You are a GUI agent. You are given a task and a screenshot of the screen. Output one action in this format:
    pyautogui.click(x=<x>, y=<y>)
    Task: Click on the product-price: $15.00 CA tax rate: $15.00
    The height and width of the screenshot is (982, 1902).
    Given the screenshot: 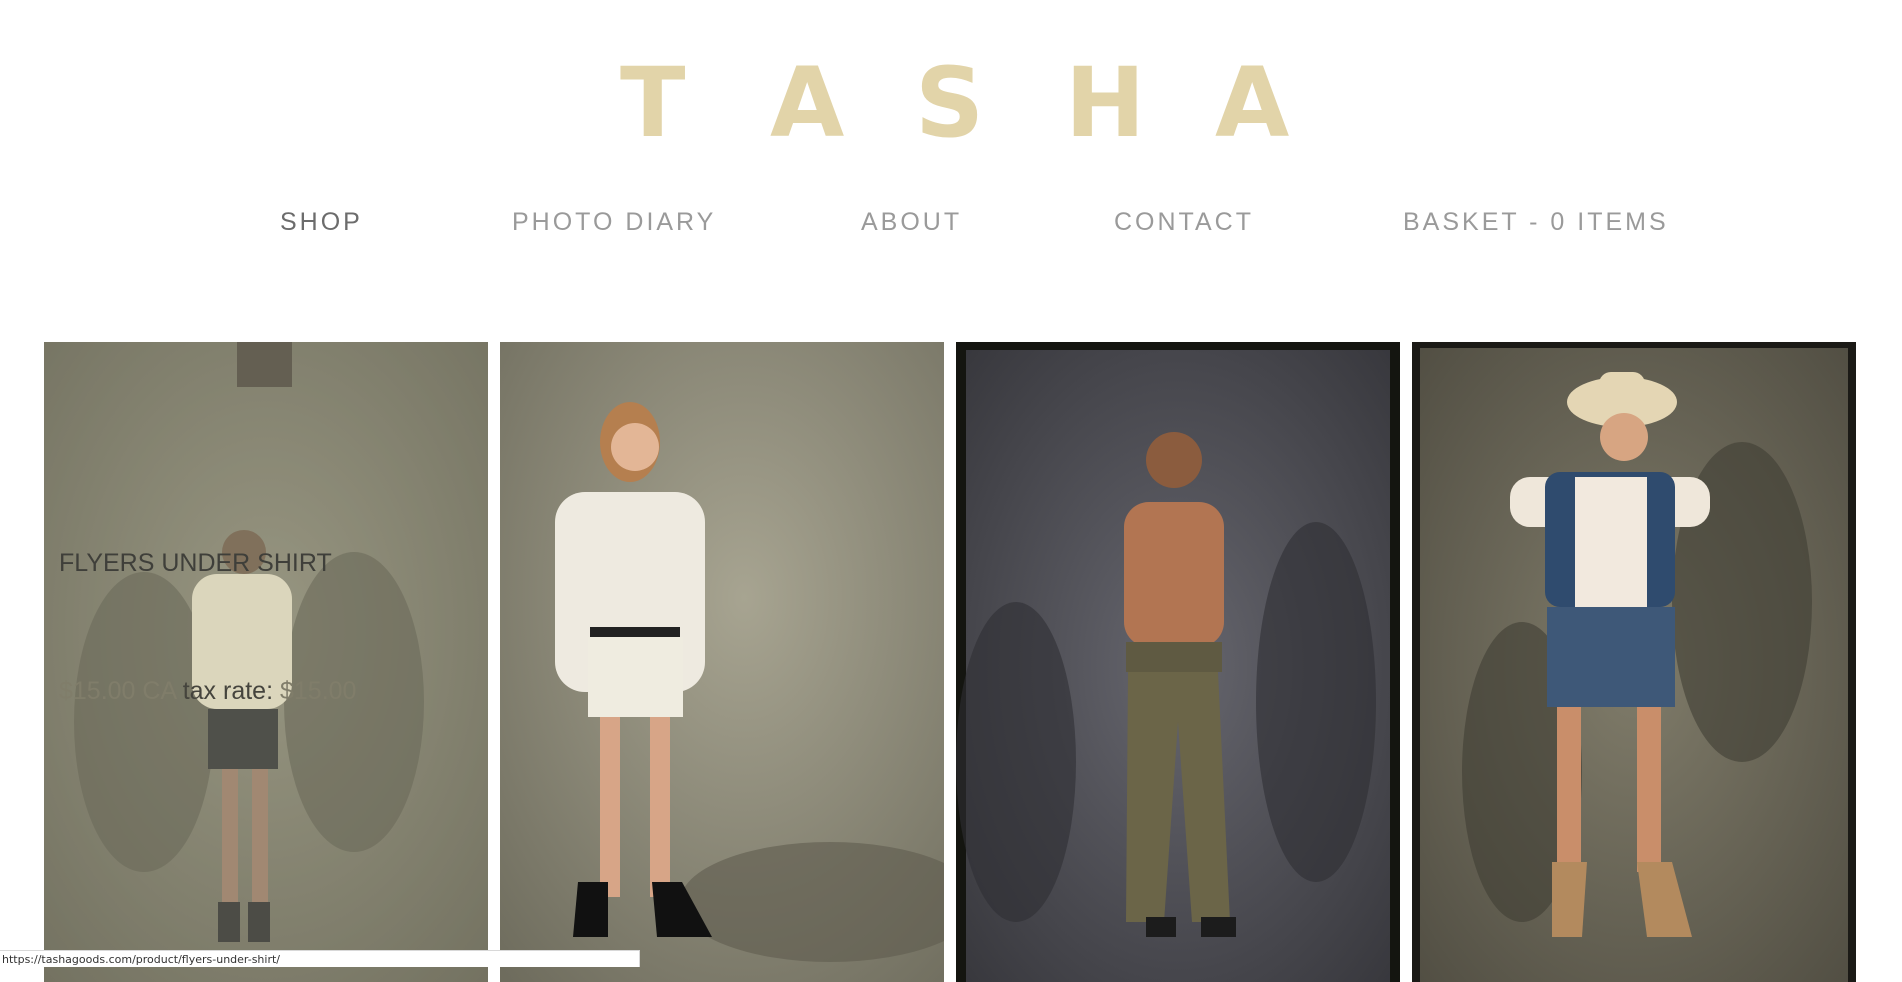 What is the action you would take?
    pyautogui.click(x=207, y=691)
    